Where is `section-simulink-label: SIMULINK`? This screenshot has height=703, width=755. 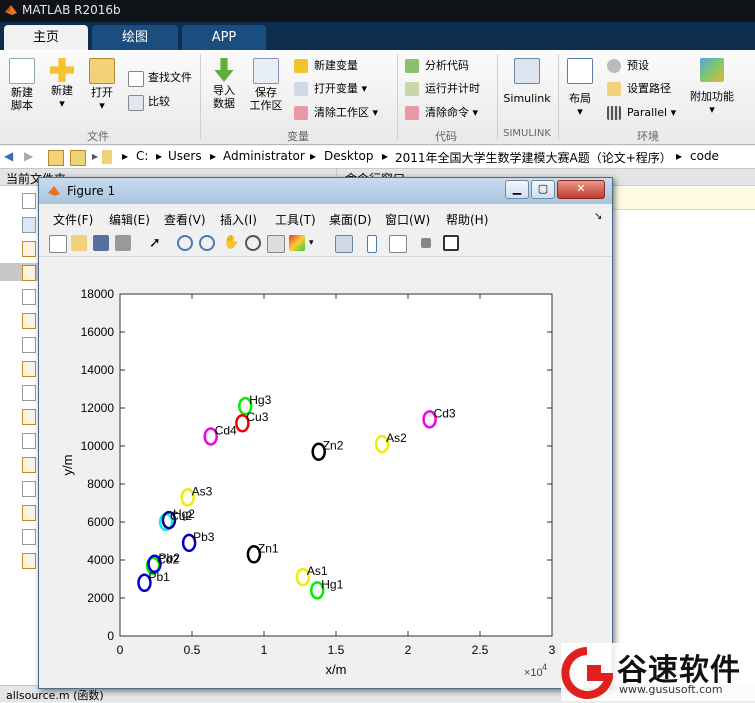
section-simulink-label: SIMULINK is located at coordinates (527, 133).